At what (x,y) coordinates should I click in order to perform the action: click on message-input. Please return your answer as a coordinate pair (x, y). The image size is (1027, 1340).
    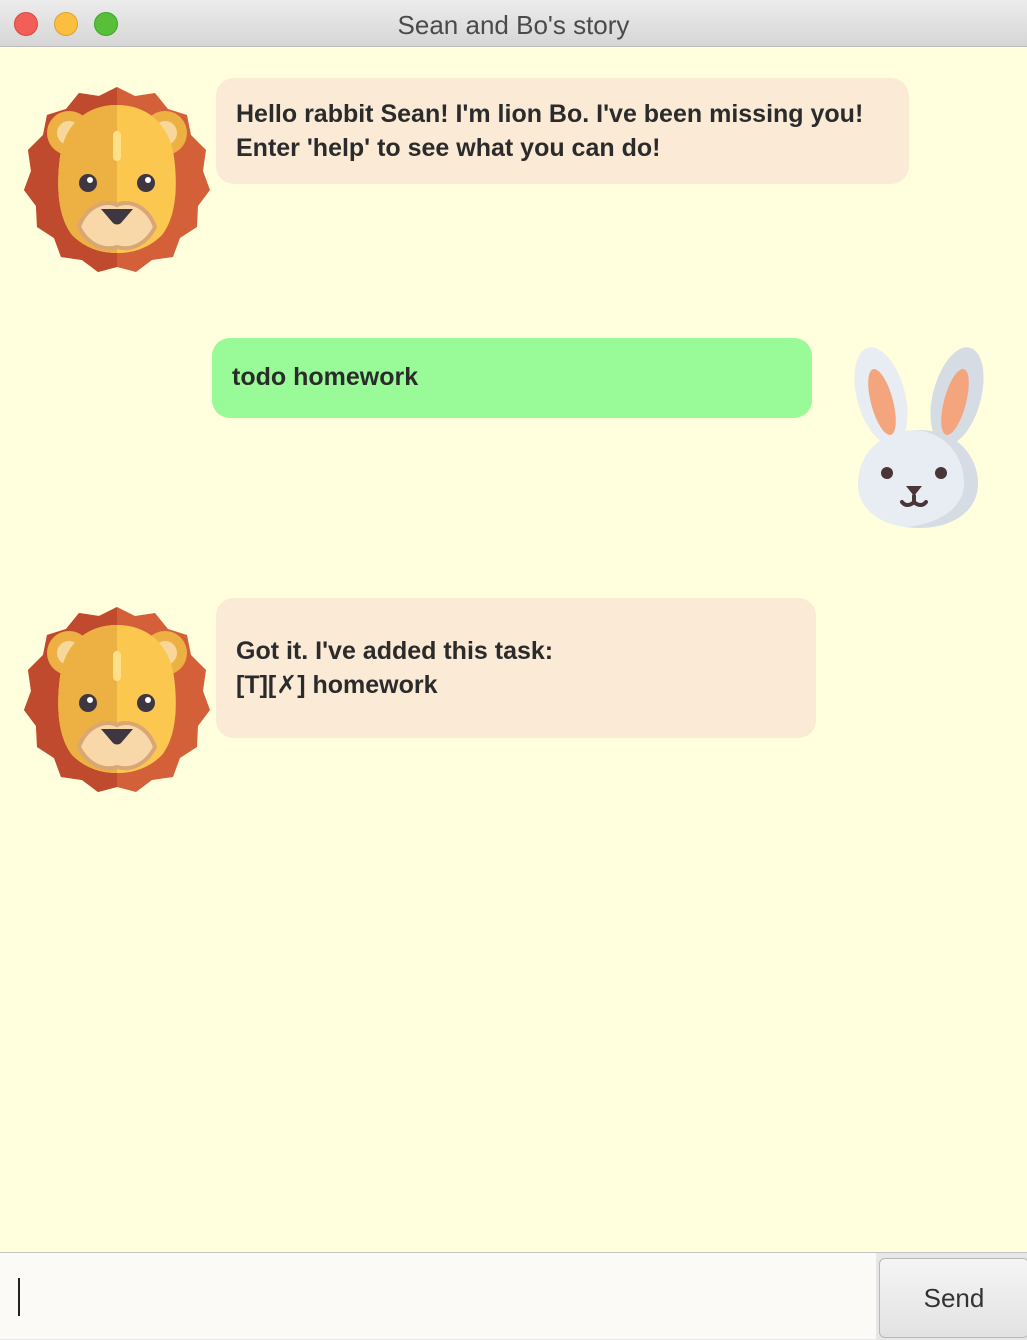
    Looking at the image, I should click on (438, 1296).